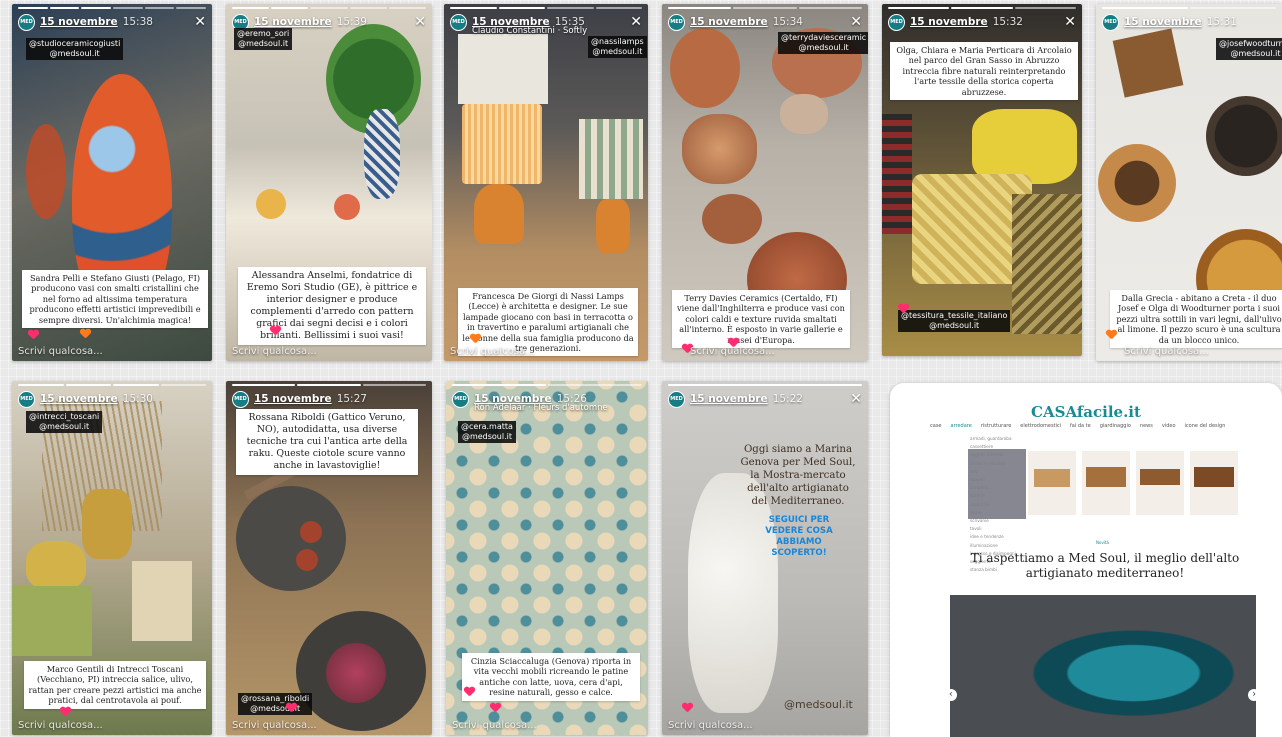 The image size is (1282, 737). I want to click on story-time: 15:34, so click(787, 22).